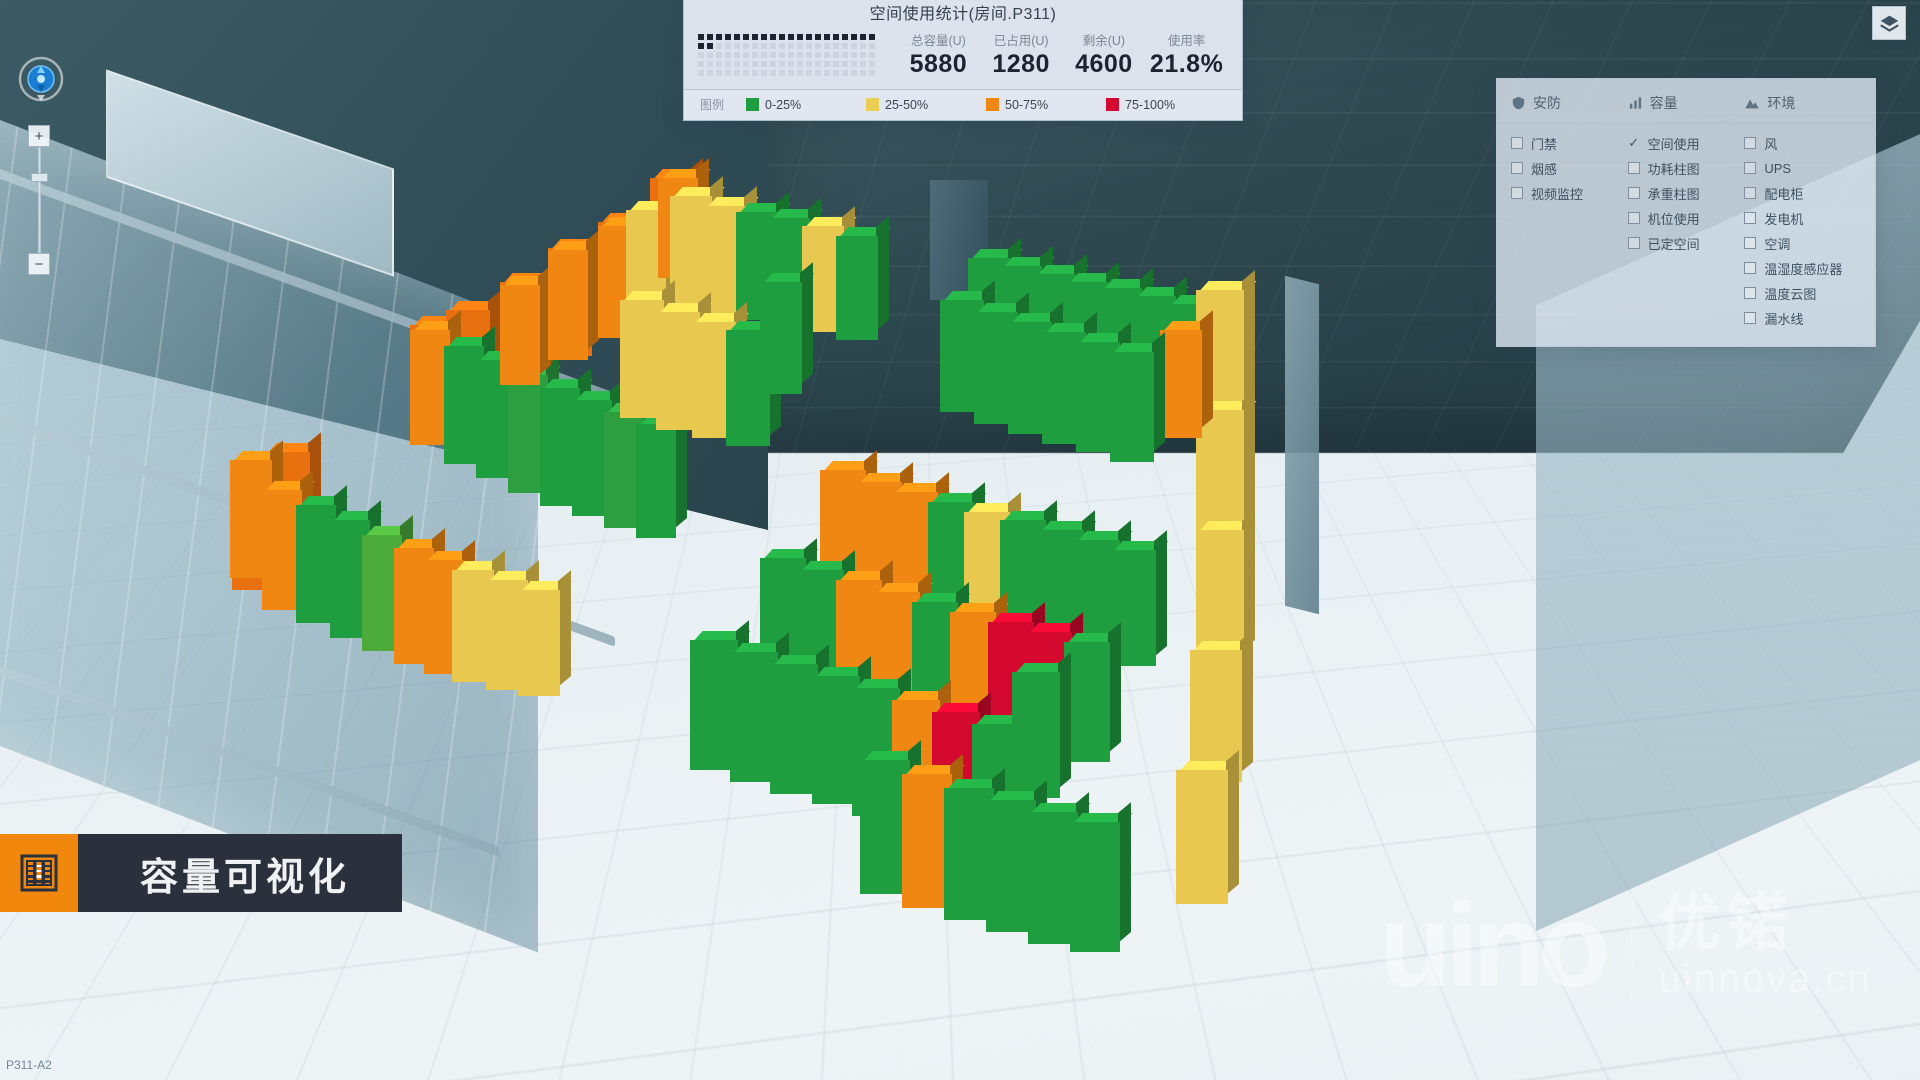  What do you see at coordinates (1663, 103) in the screenshot?
I see `layer-group-label: 容量` at bounding box center [1663, 103].